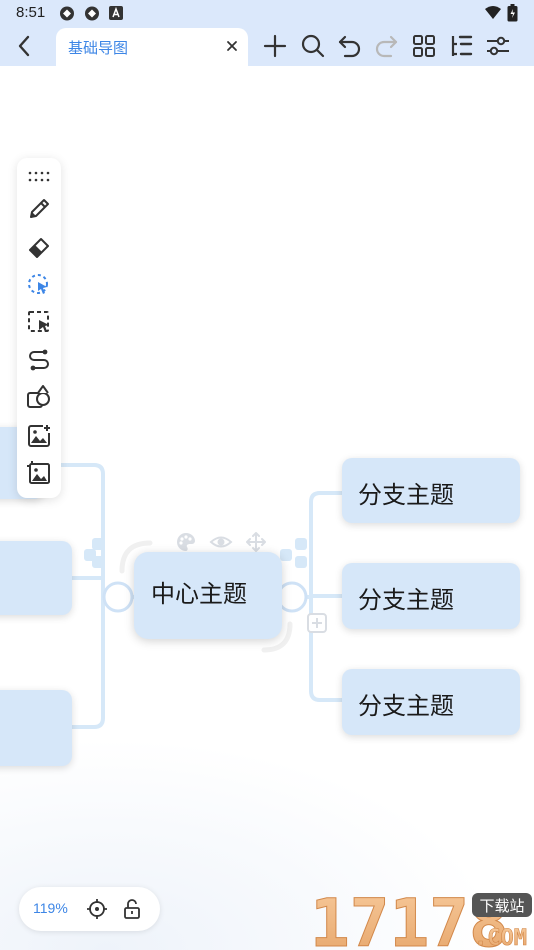 This screenshot has width=534, height=950. I want to click on zoom-bar: 119%, so click(89, 909).